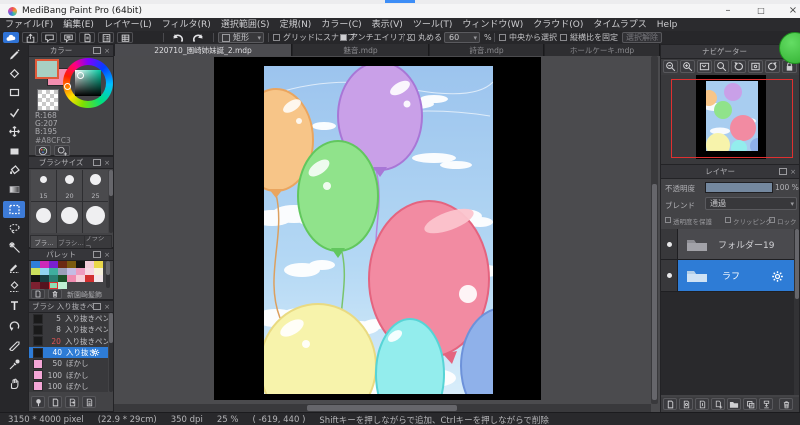  What do you see at coordinates (89, 402) in the screenshot?
I see `brush-settings-button` at bounding box center [89, 402].